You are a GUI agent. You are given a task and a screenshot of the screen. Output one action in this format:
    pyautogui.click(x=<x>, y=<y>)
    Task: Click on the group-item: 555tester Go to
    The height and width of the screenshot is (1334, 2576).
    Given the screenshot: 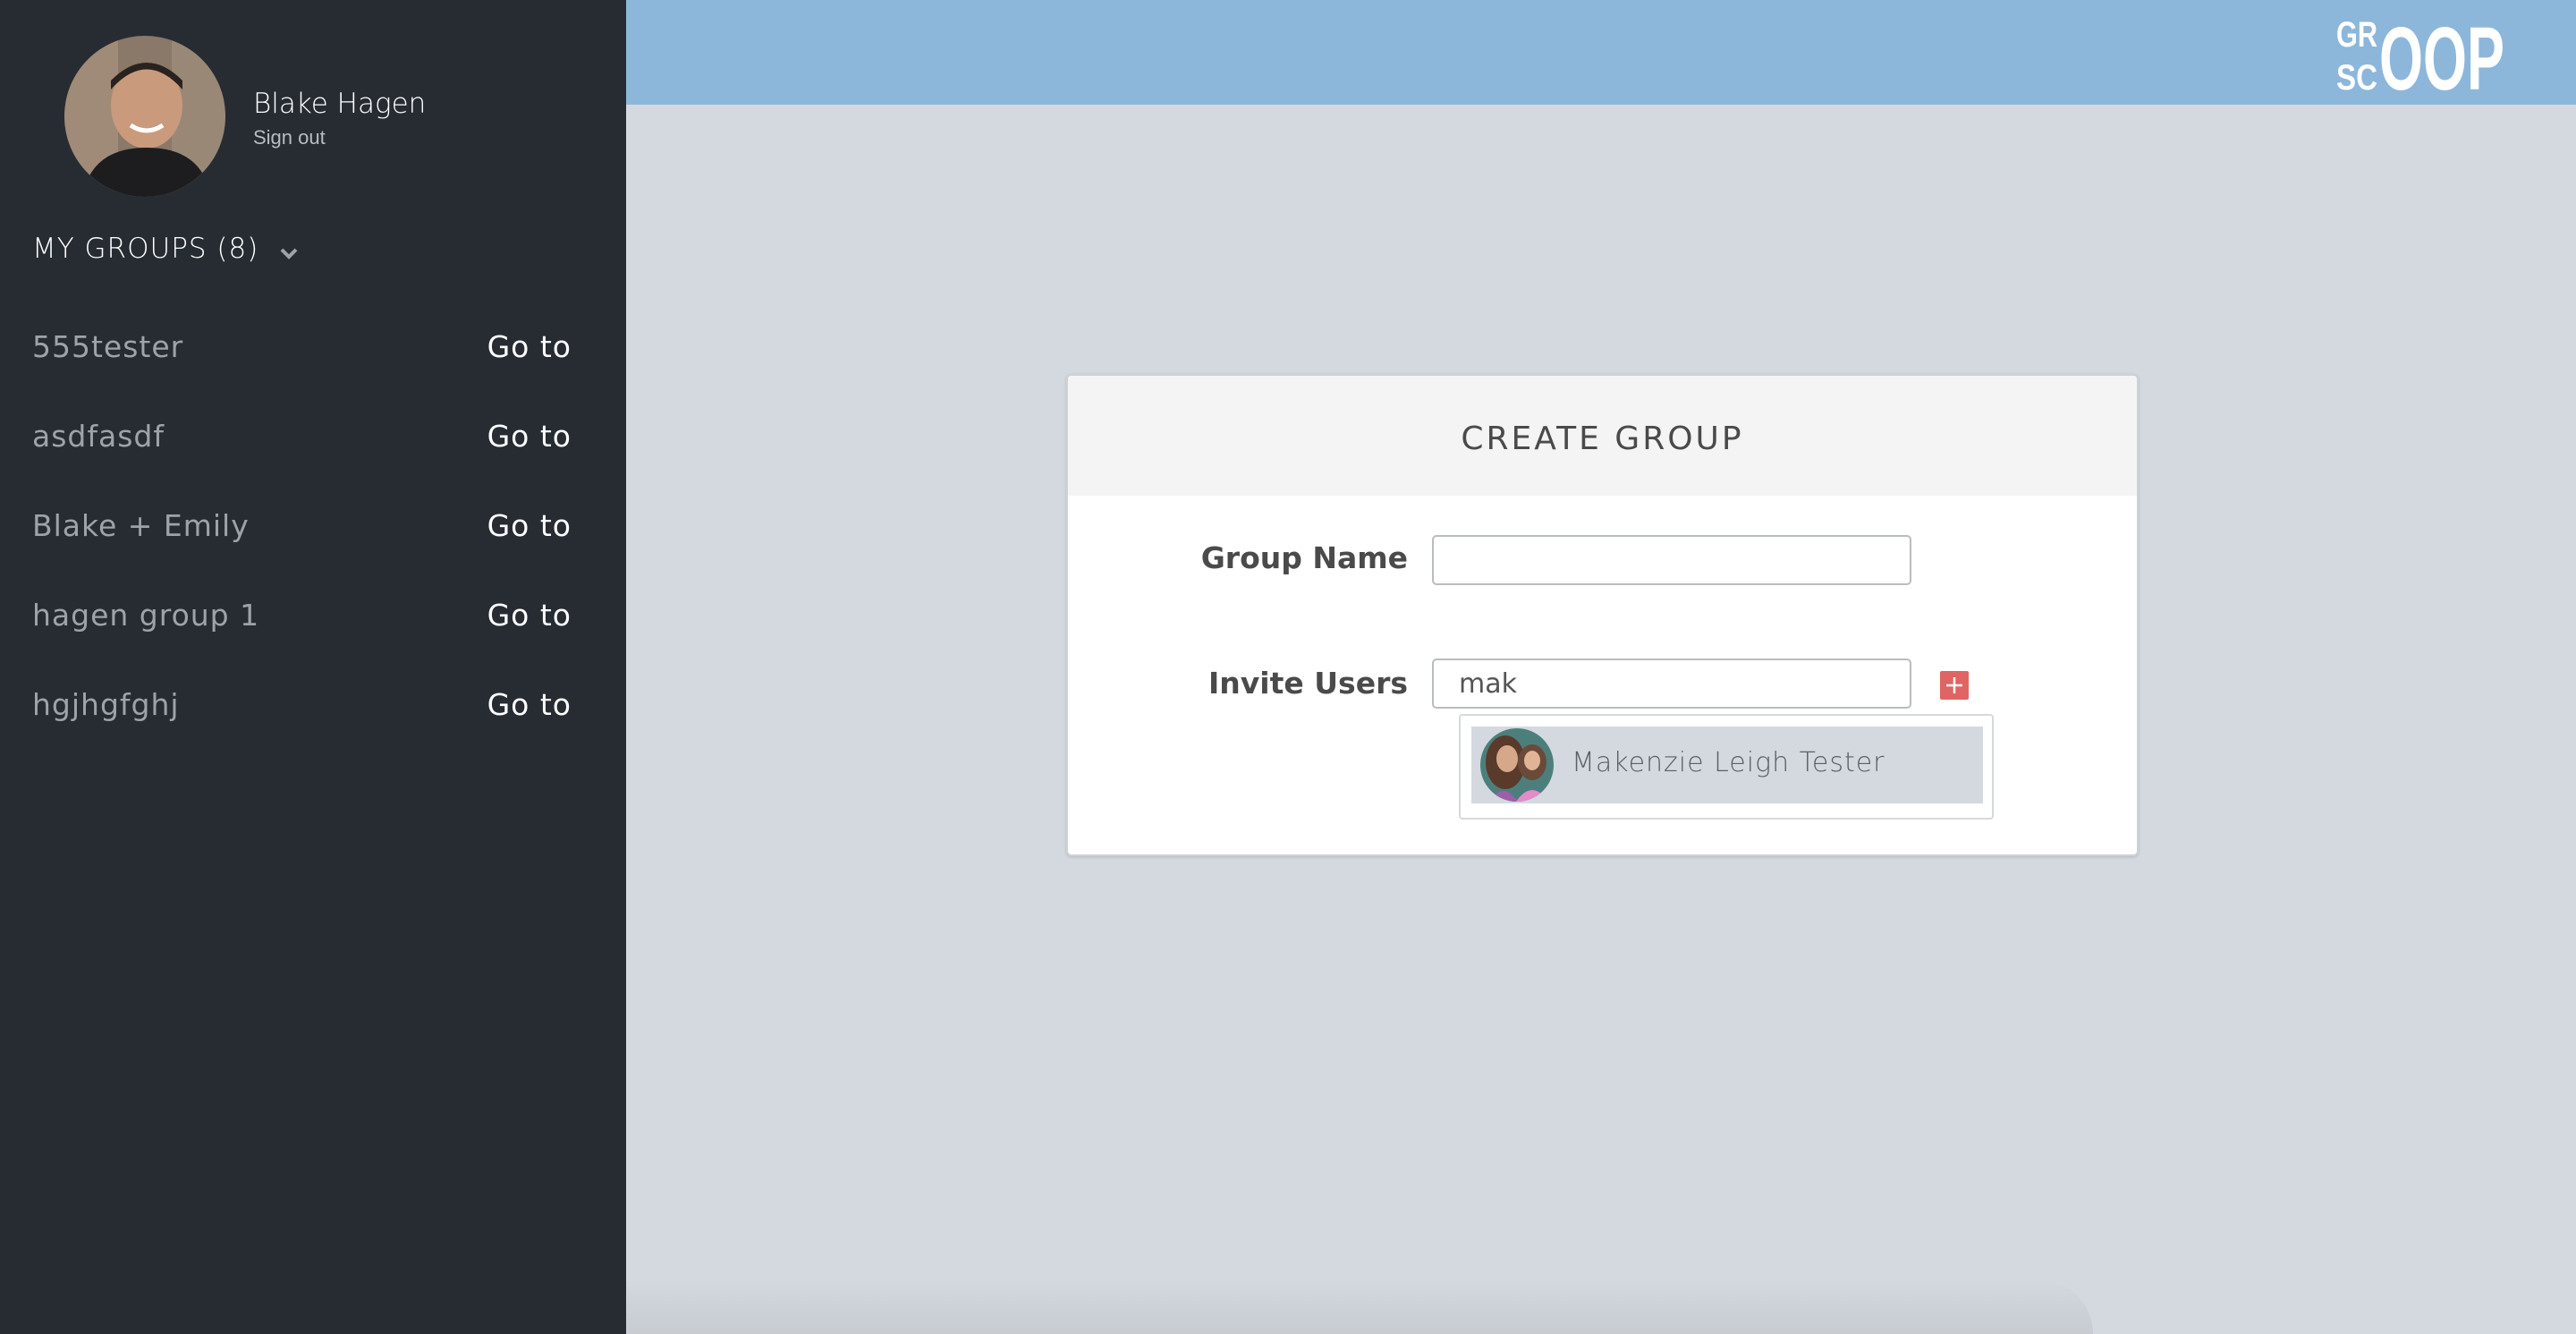 What is the action you would take?
    pyautogui.click(x=313, y=345)
    